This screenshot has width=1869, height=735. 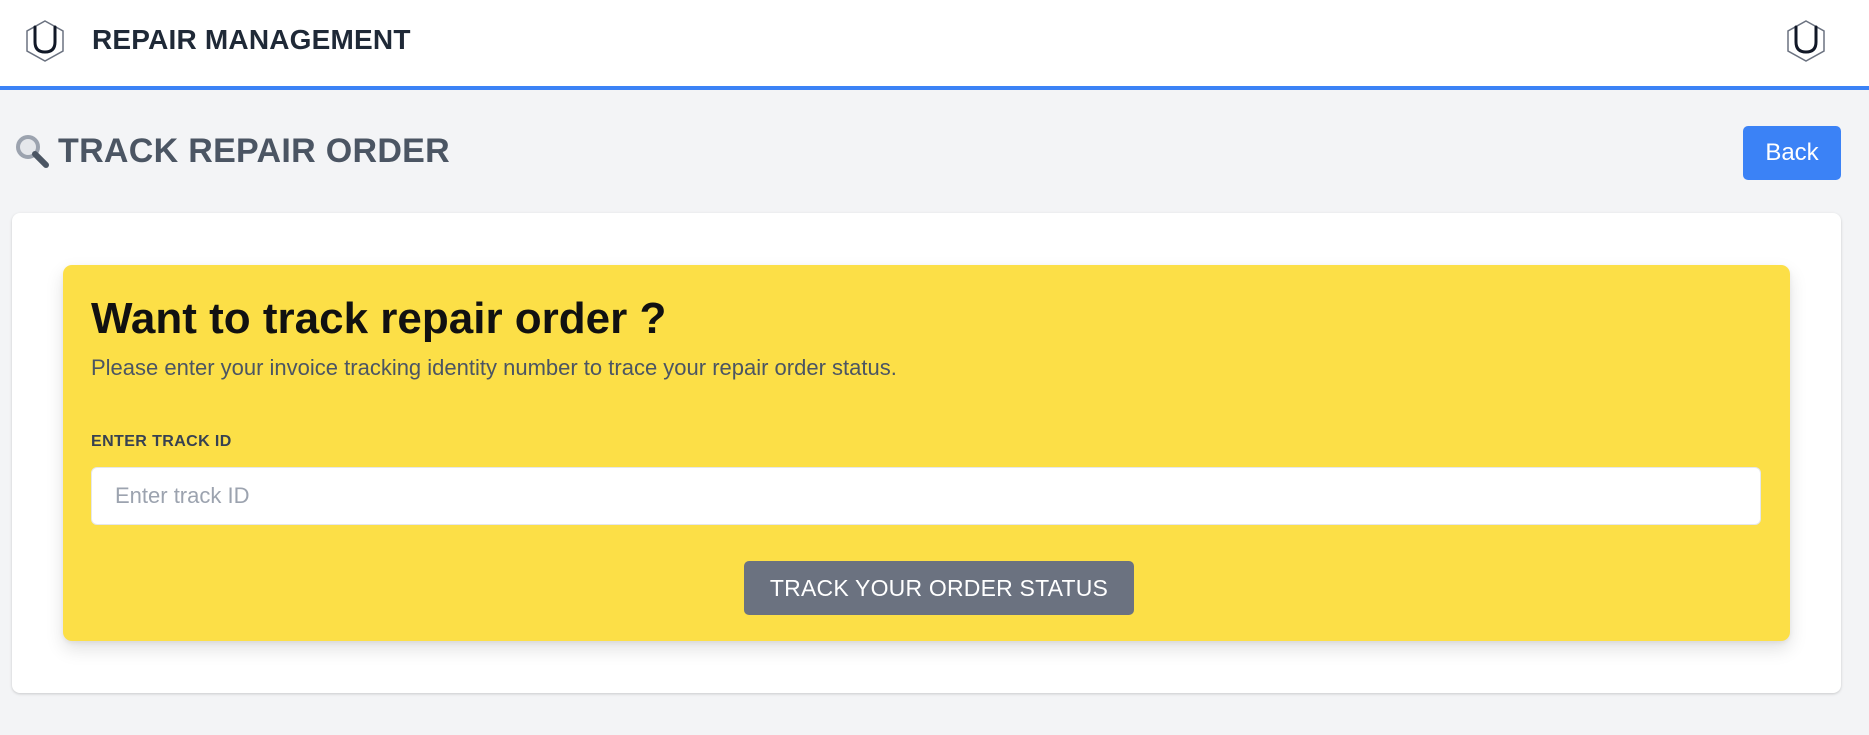 What do you see at coordinates (379, 318) in the screenshot?
I see `panel-heading: Want to track repair order ?` at bounding box center [379, 318].